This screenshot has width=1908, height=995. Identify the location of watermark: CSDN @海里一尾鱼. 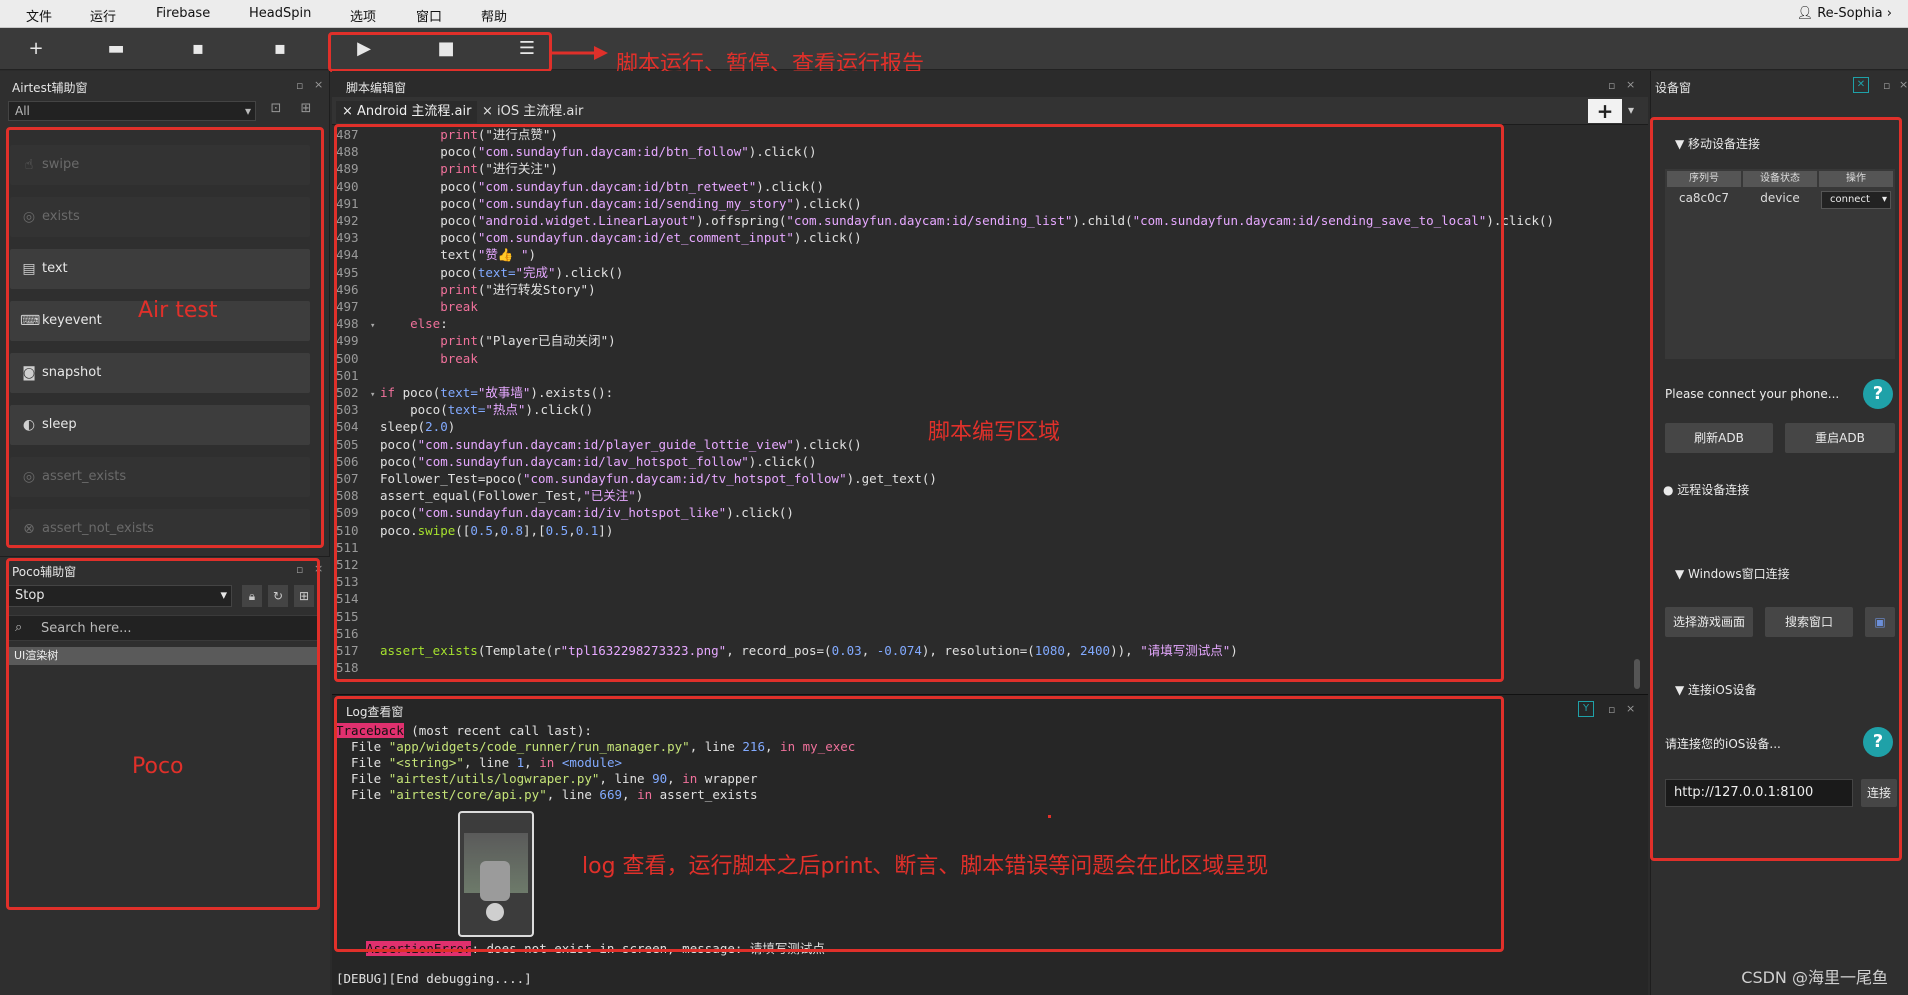
(1814, 977).